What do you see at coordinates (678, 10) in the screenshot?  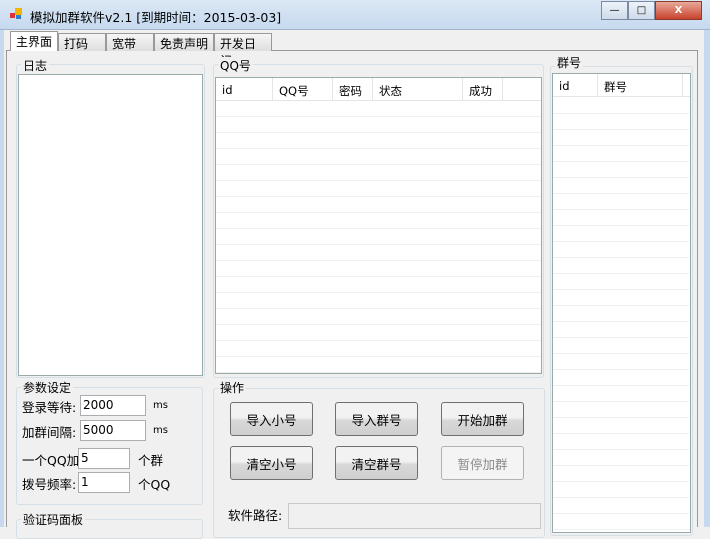 I see `close-button: X` at bounding box center [678, 10].